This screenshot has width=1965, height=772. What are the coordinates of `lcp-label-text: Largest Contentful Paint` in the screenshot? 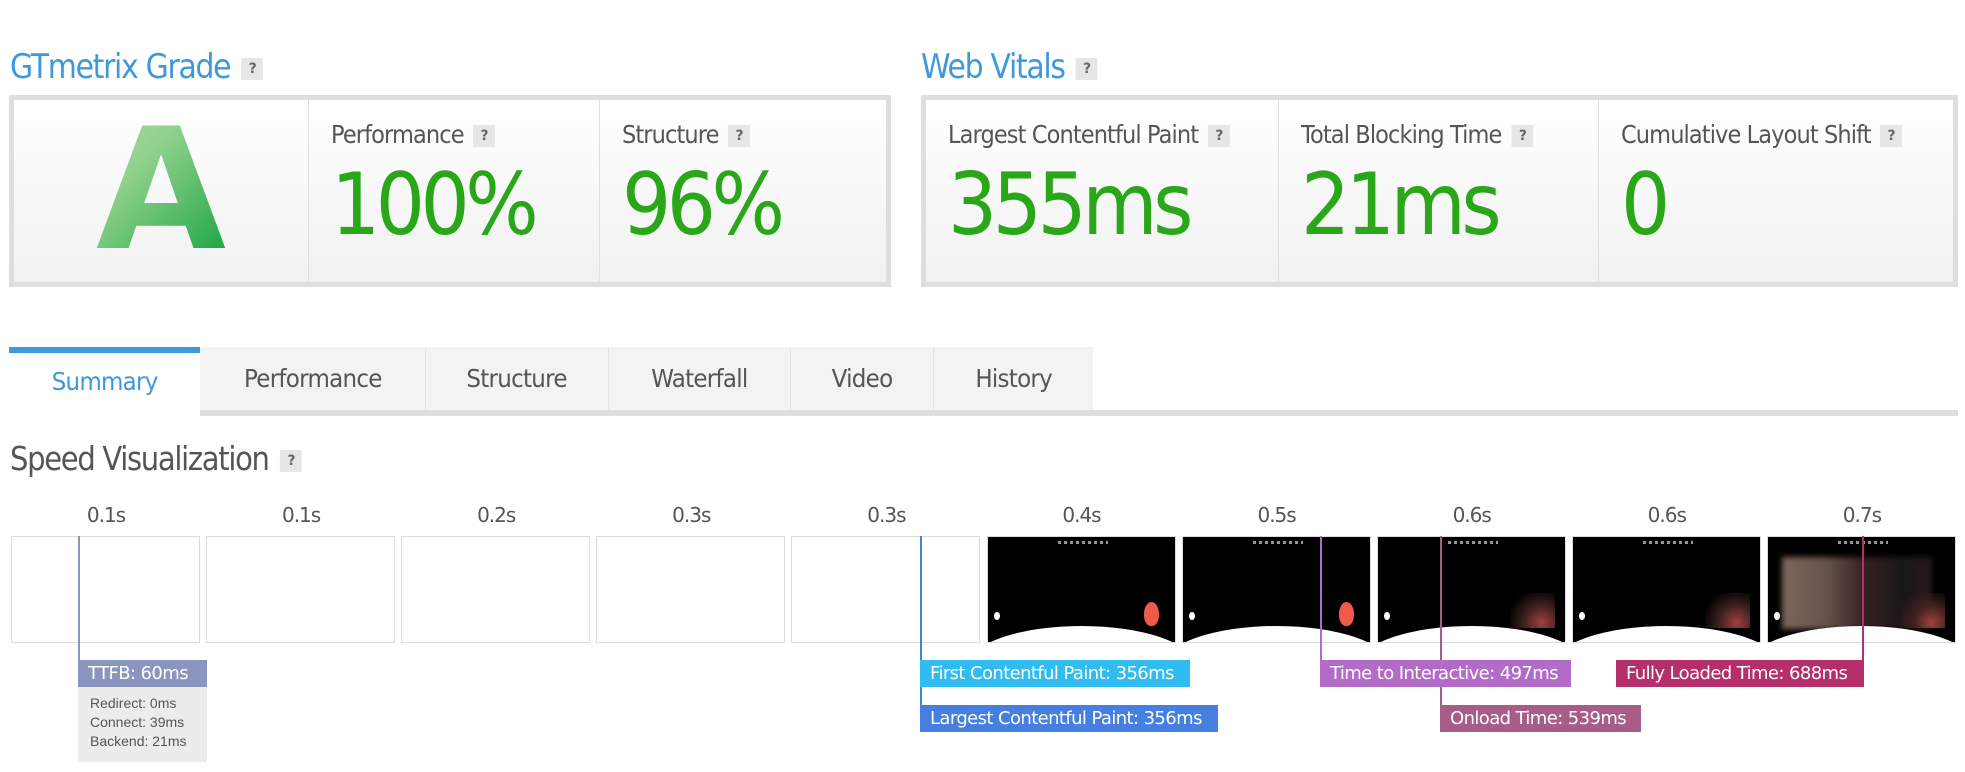 It's located at (1073, 134).